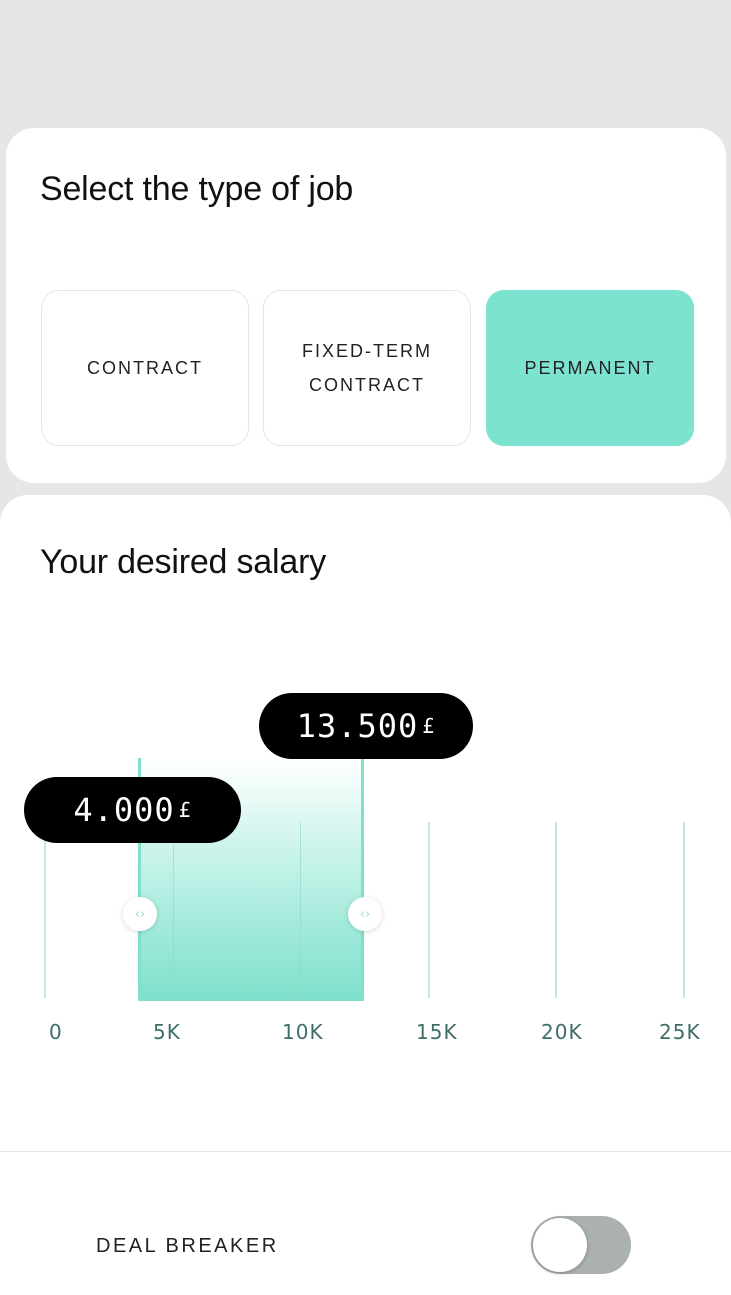  What do you see at coordinates (56, 1032) in the screenshot?
I see `axis-tick-0: 0` at bounding box center [56, 1032].